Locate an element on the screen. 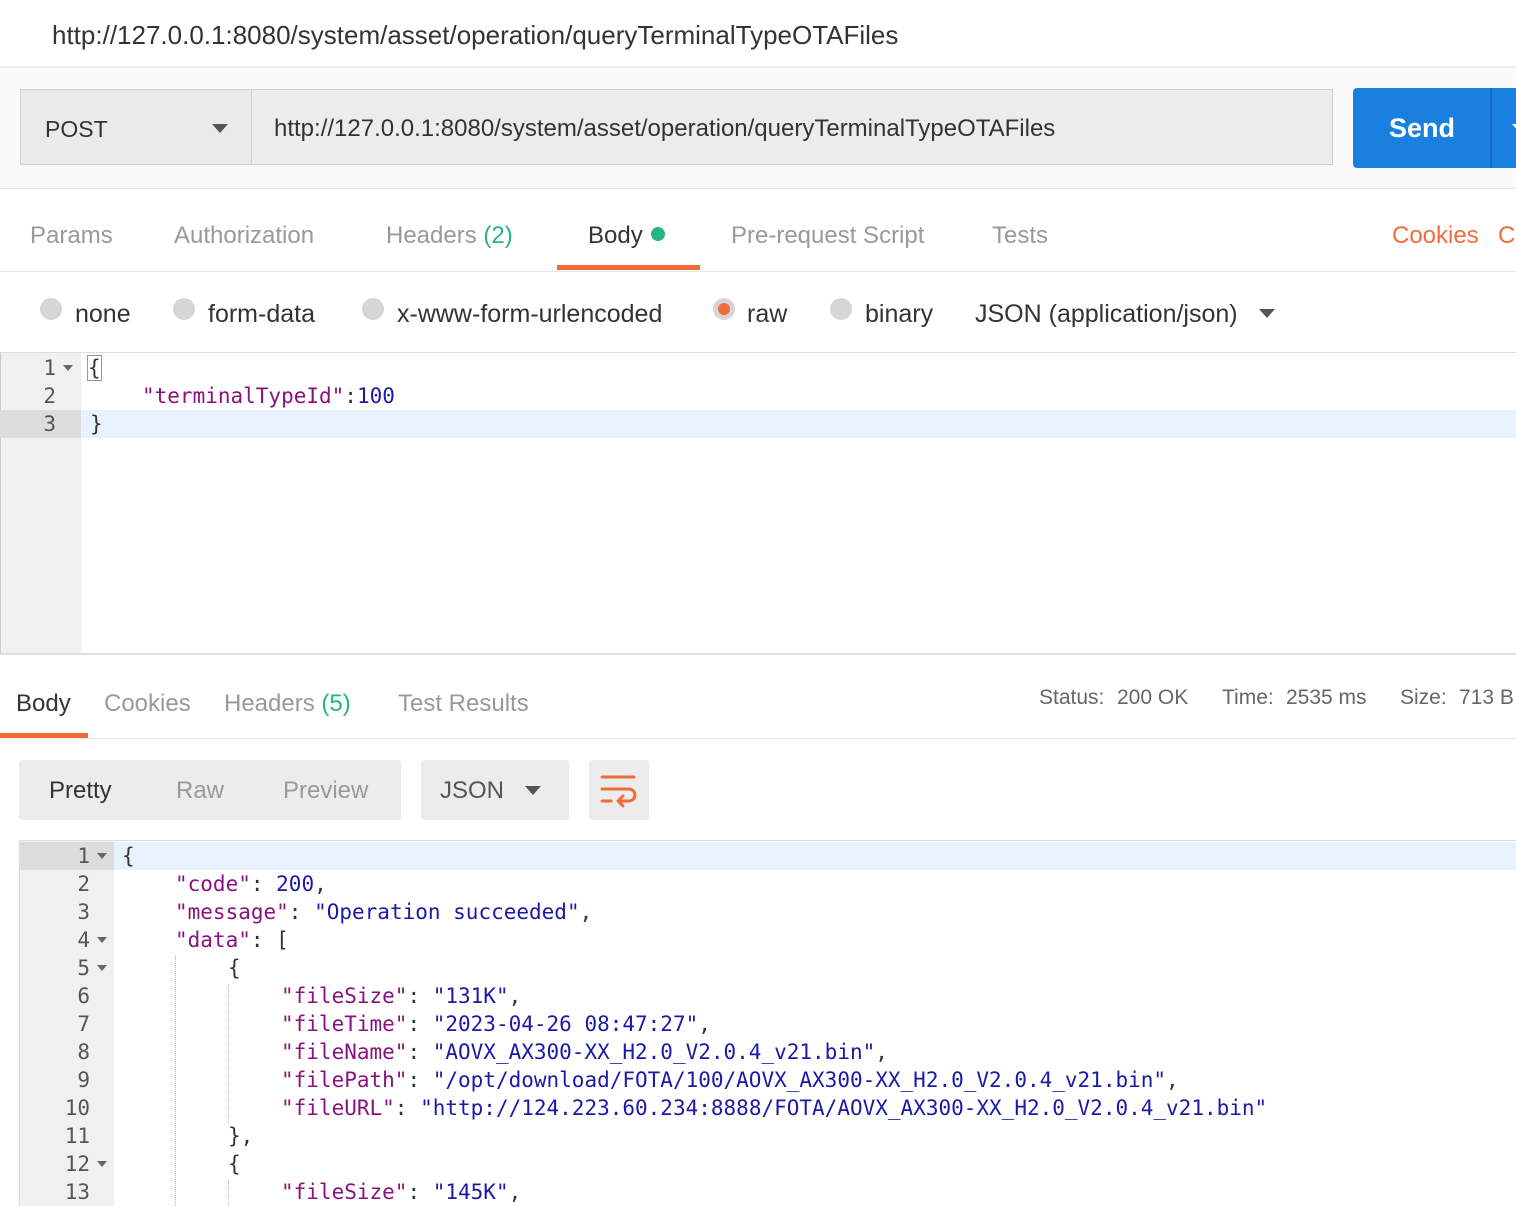  tab-params: Params is located at coordinates (71, 236).